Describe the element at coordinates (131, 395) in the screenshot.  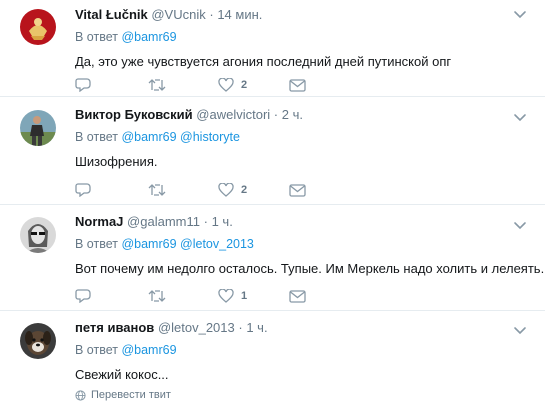
I see `translate-label: Перевести твит` at that location.